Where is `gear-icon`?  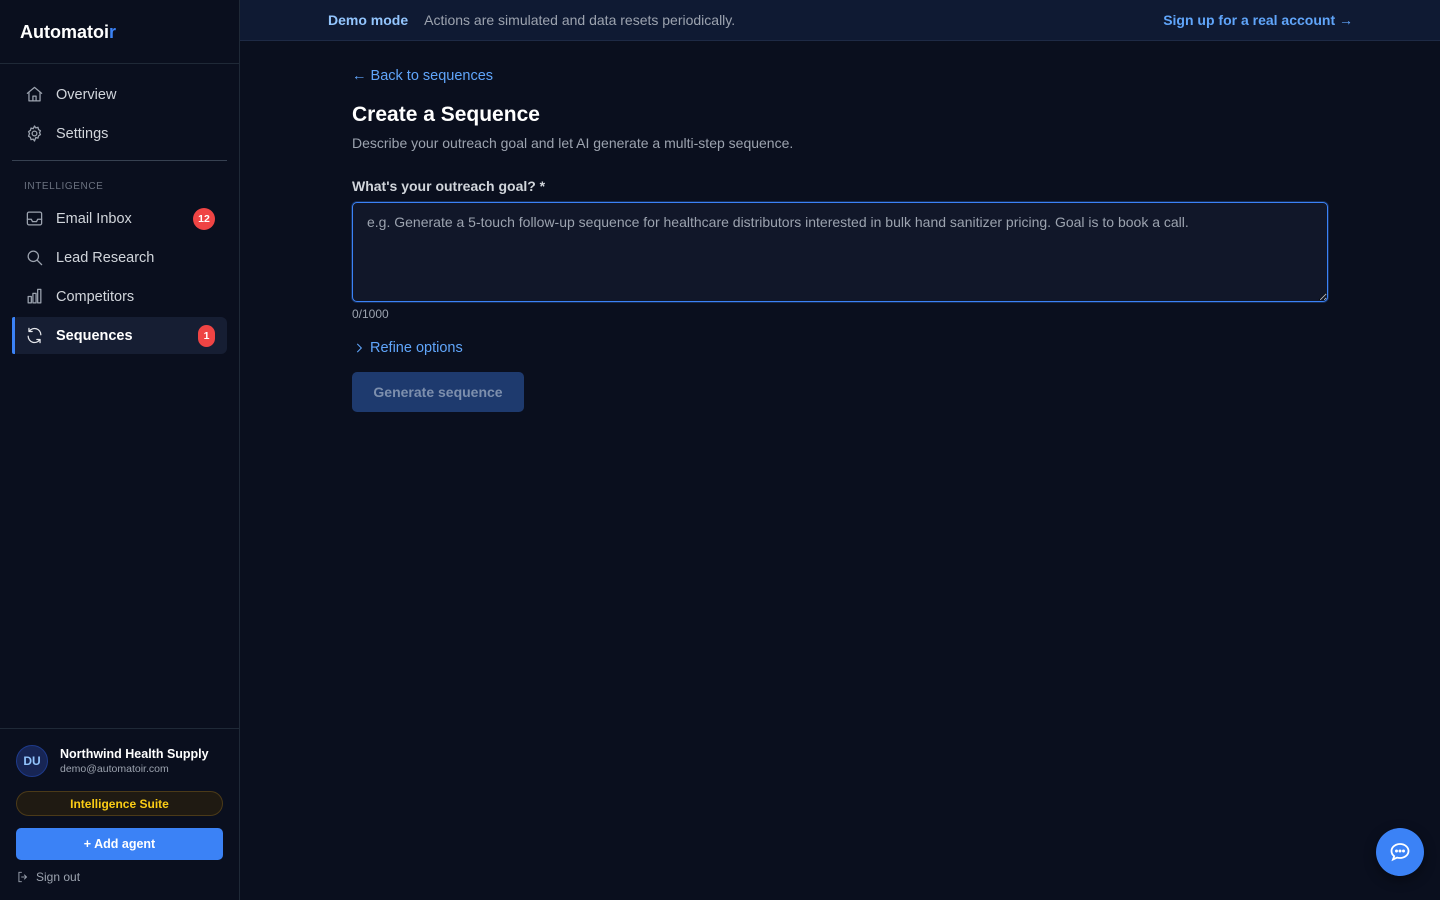
gear-icon is located at coordinates (34, 134).